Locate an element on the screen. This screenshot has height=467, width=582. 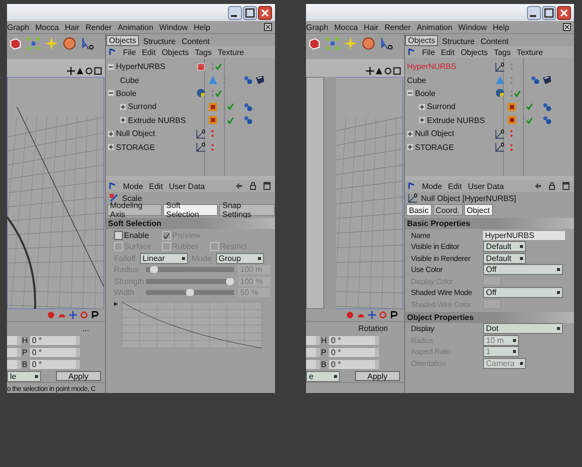
menu-item: Hair is located at coordinates (72, 27).